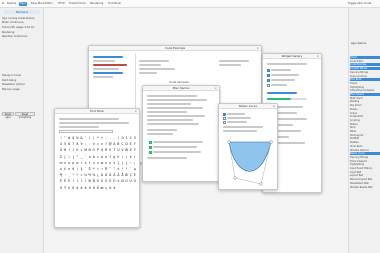  I want to click on glyph-cell: µ, so click(135, 169).